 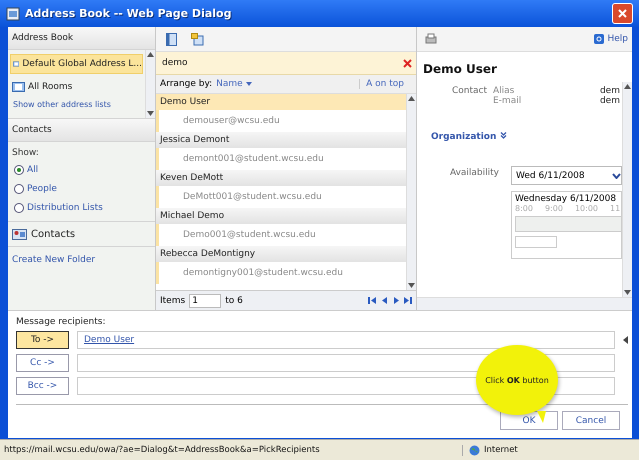 I want to click on date-dropdown: Wed 6/11/2008, so click(x=566, y=175).